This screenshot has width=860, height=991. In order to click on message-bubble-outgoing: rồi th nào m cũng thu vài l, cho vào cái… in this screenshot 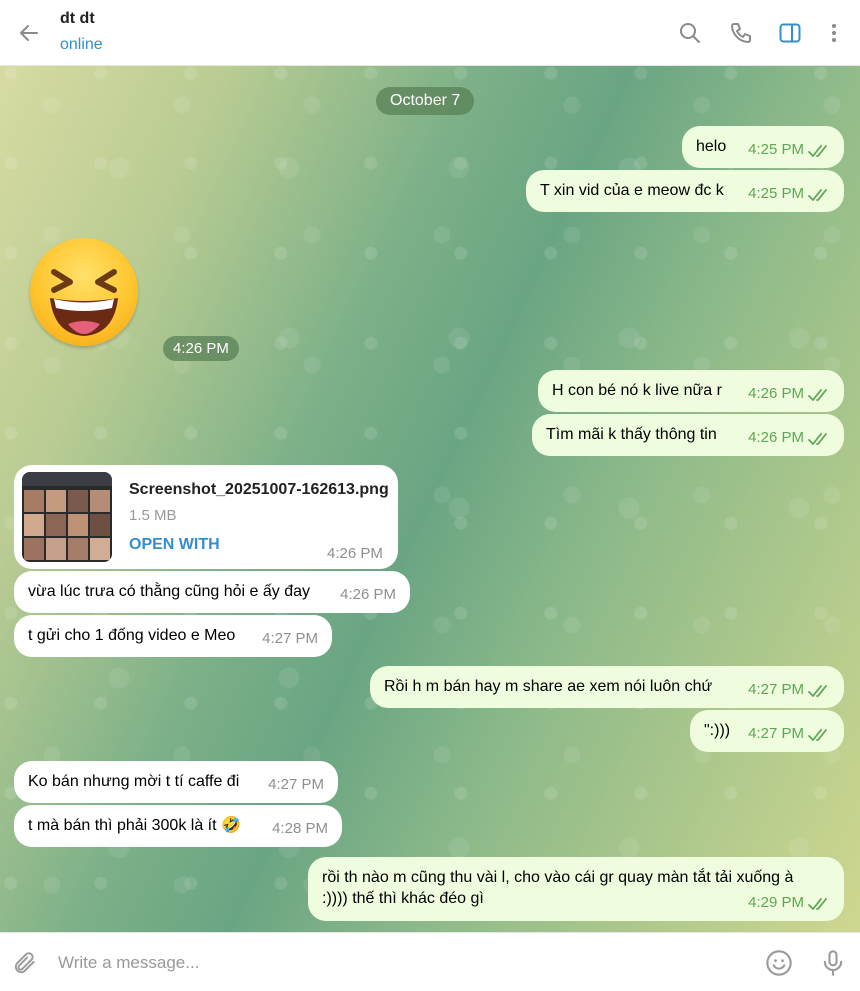, I will do `click(576, 889)`.